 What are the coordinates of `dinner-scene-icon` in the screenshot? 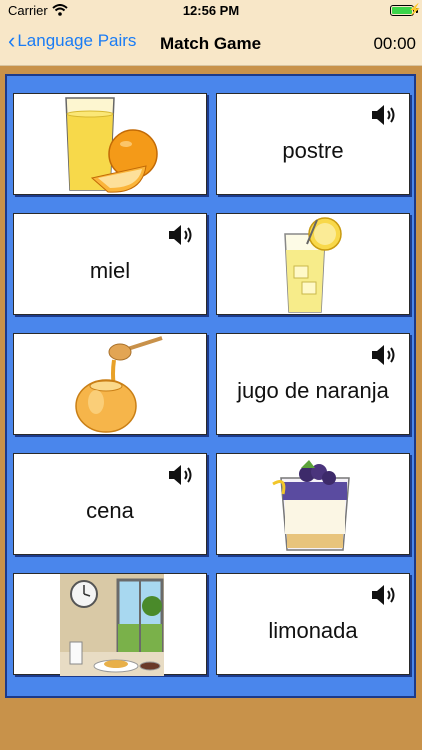 It's located at (112, 625).